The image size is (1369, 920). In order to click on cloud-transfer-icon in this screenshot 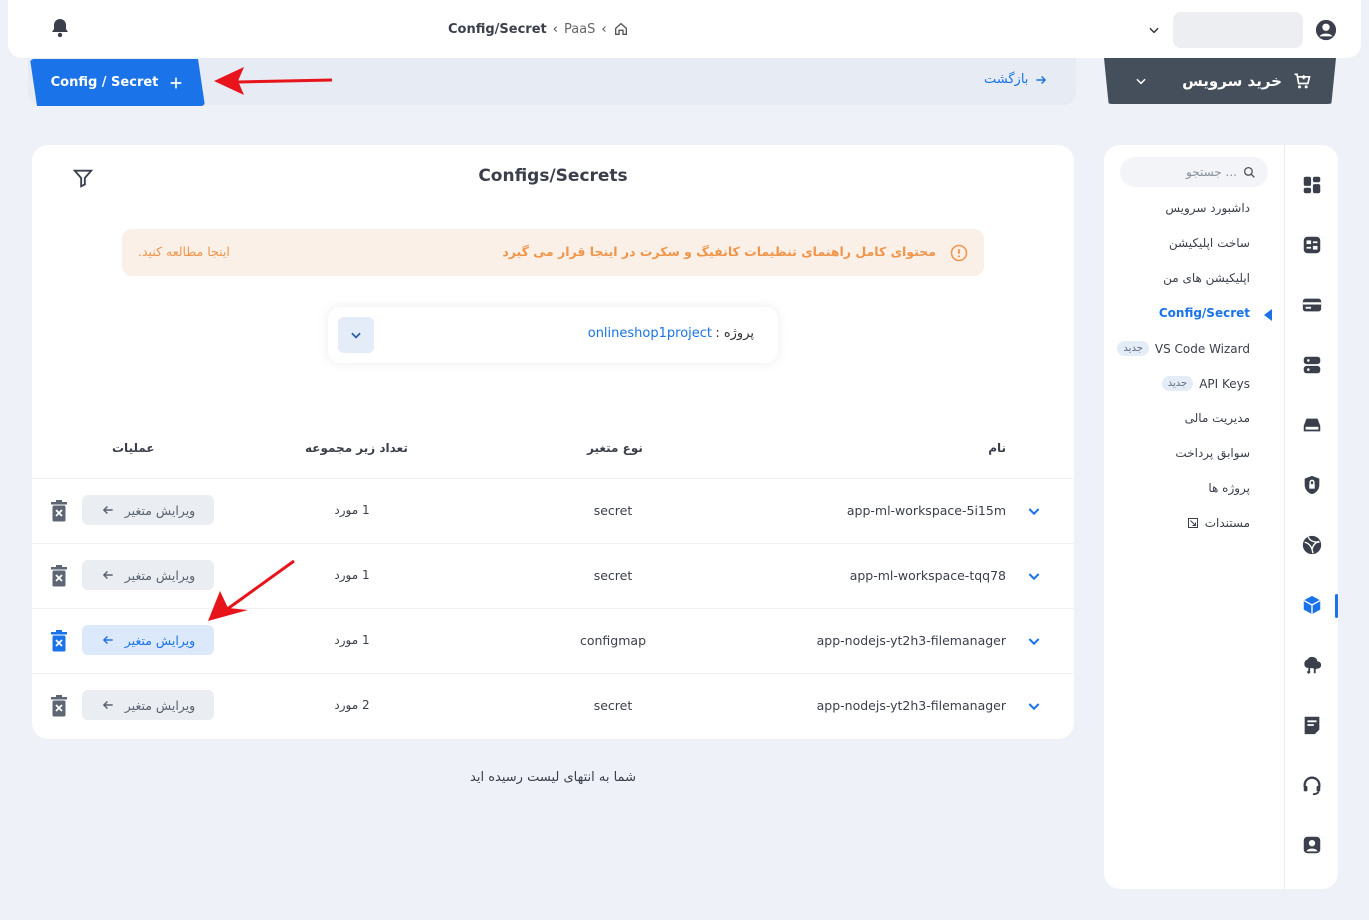, I will do `click(1312, 665)`.